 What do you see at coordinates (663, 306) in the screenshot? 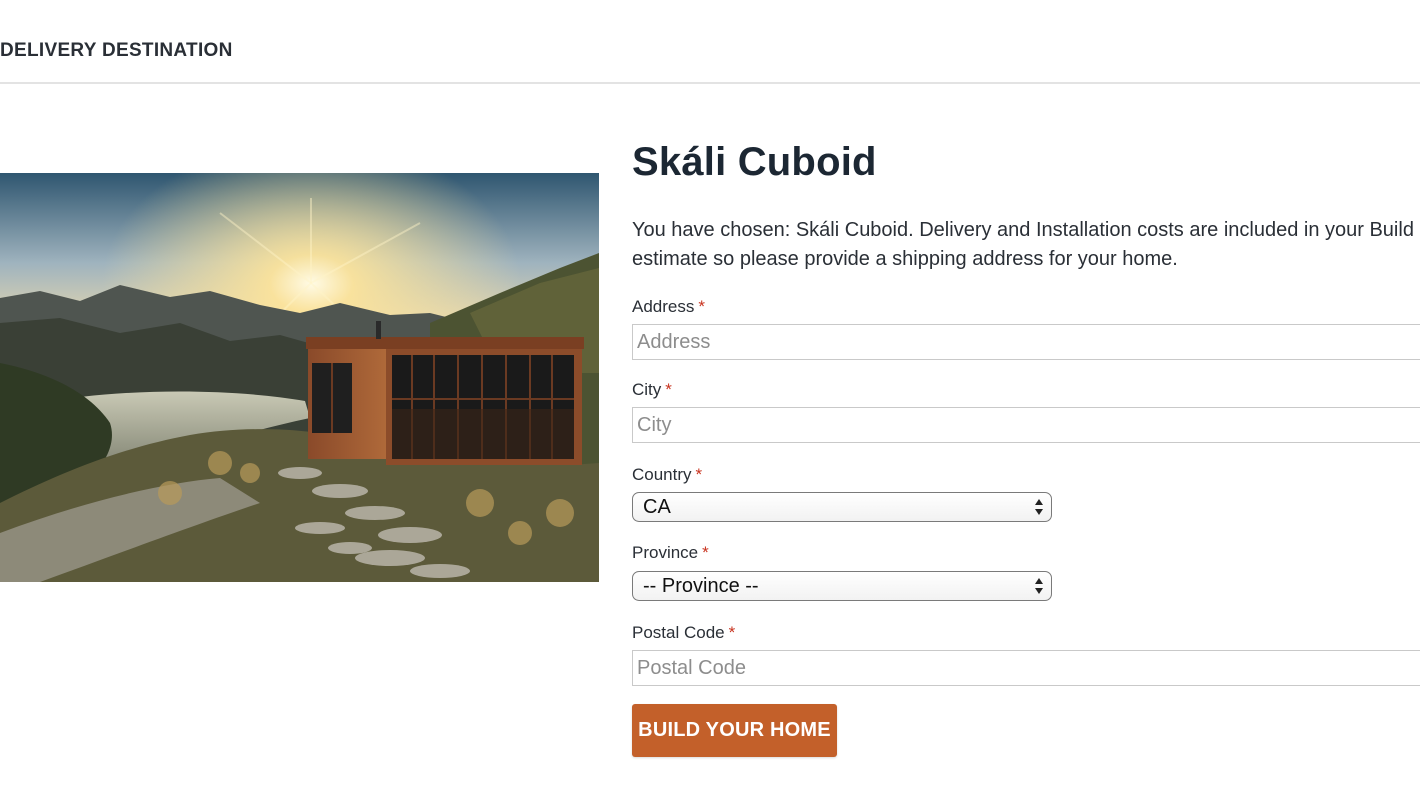
I see `address-label-text: Address` at bounding box center [663, 306].